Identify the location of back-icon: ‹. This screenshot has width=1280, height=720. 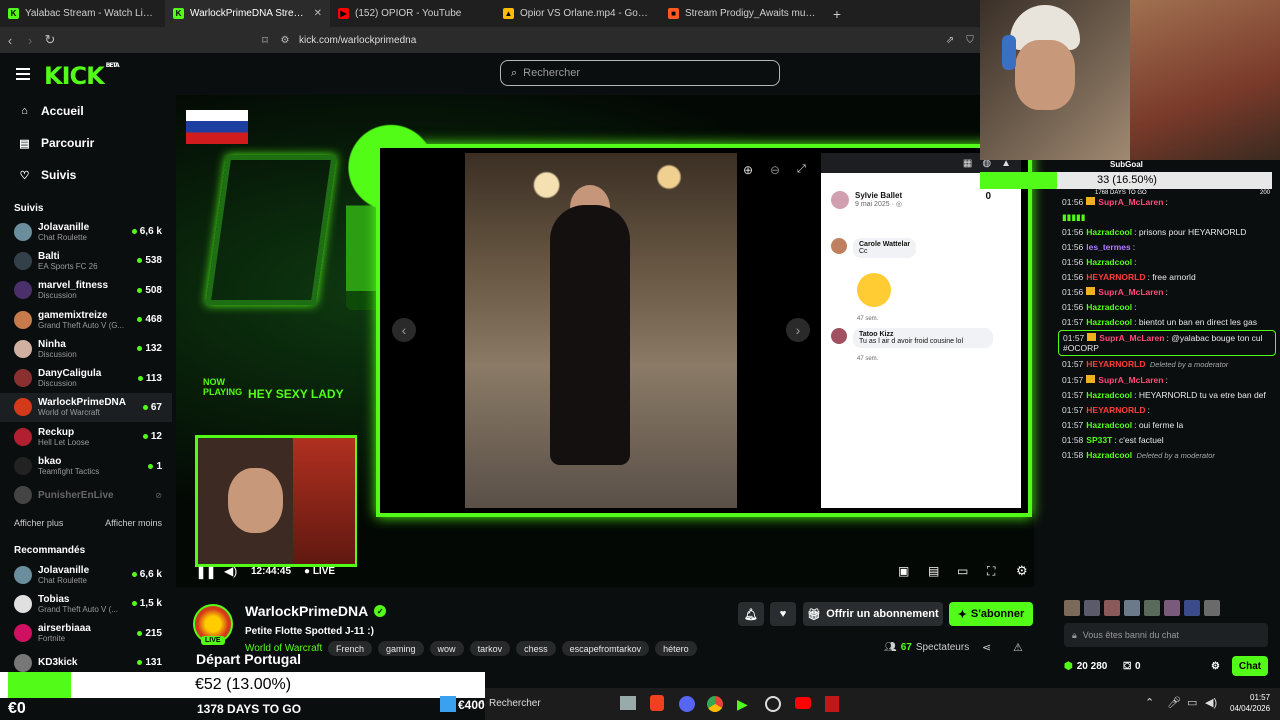
(10, 40).